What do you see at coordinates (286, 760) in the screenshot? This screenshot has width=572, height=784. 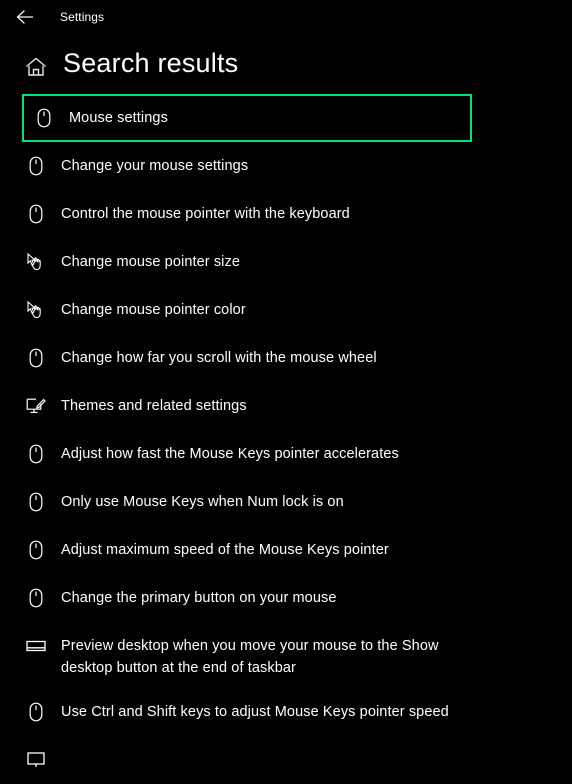 I see `search-result-row` at bounding box center [286, 760].